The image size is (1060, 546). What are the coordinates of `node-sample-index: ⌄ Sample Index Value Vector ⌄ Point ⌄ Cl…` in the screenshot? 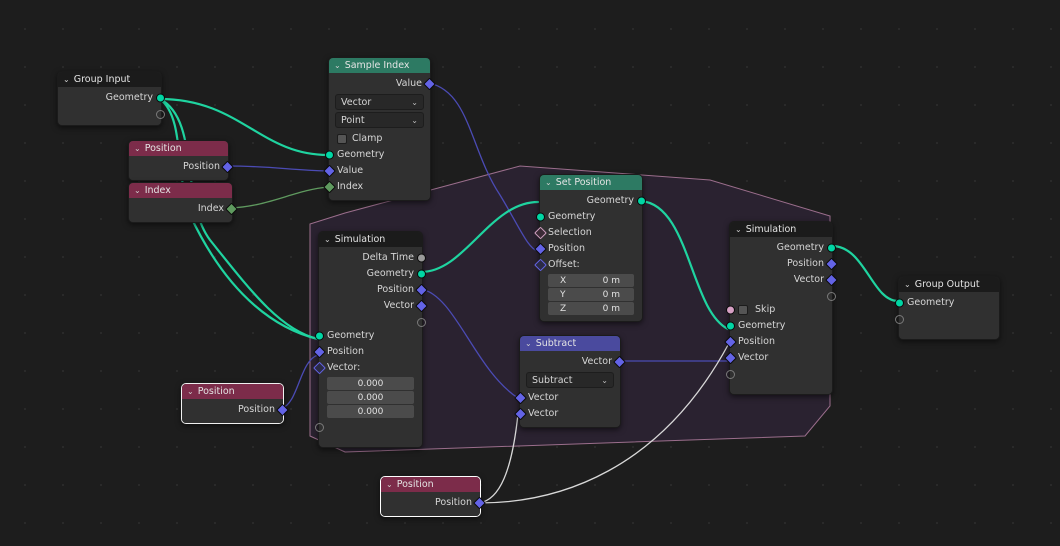 It's located at (379, 129).